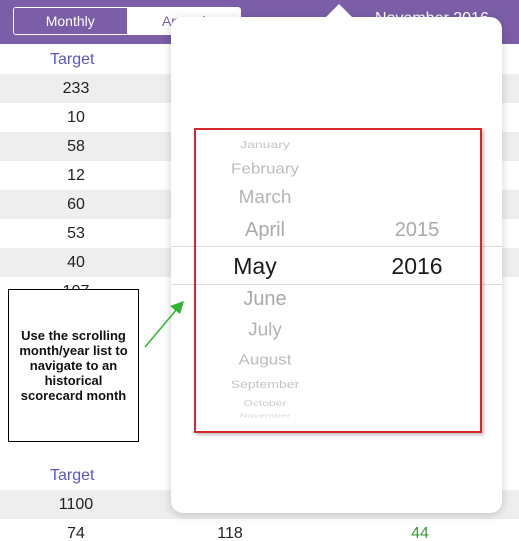 This screenshot has height=541, width=519. I want to click on target-value: 12, so click(76, 175).